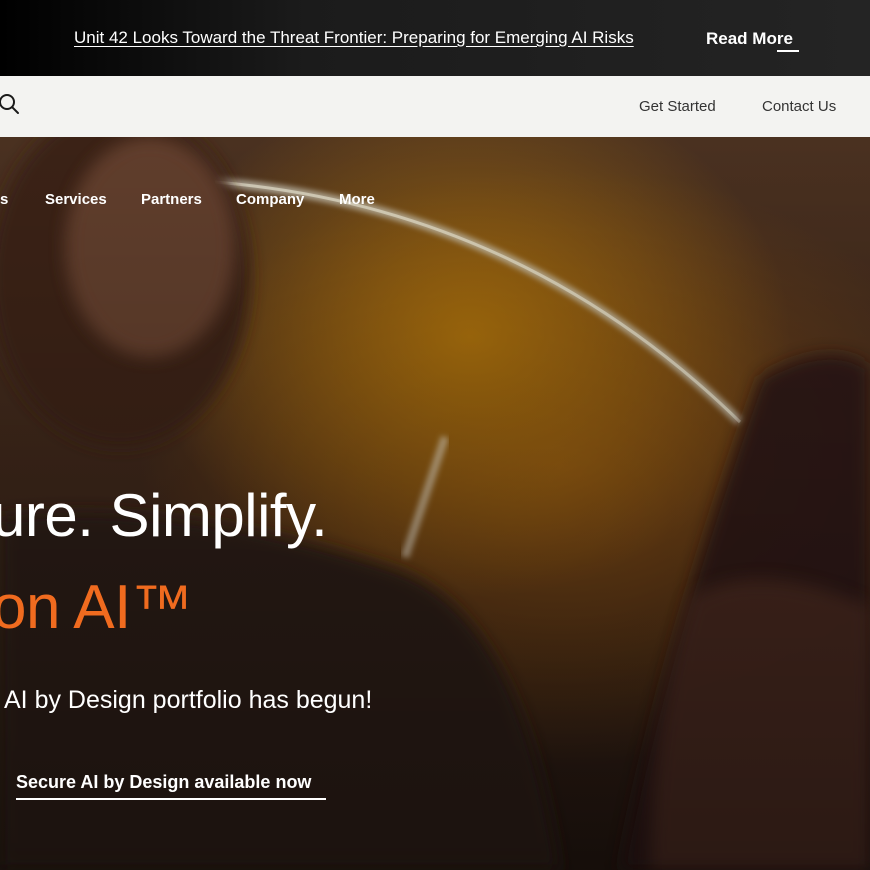 The width and height of the screenshot is (870, 870). I want to click on hero-headline-line2: on AI™, so click(96, 607).